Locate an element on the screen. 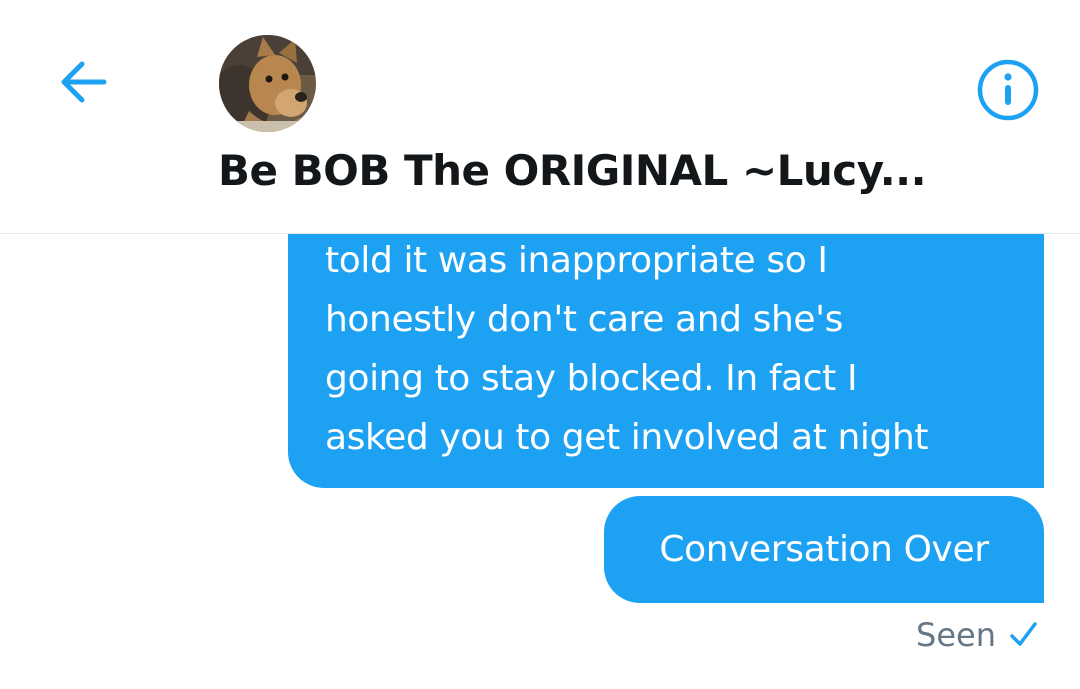 The image size is (1080, 689). info-circle-icon is located at coordinates (1008, 90).